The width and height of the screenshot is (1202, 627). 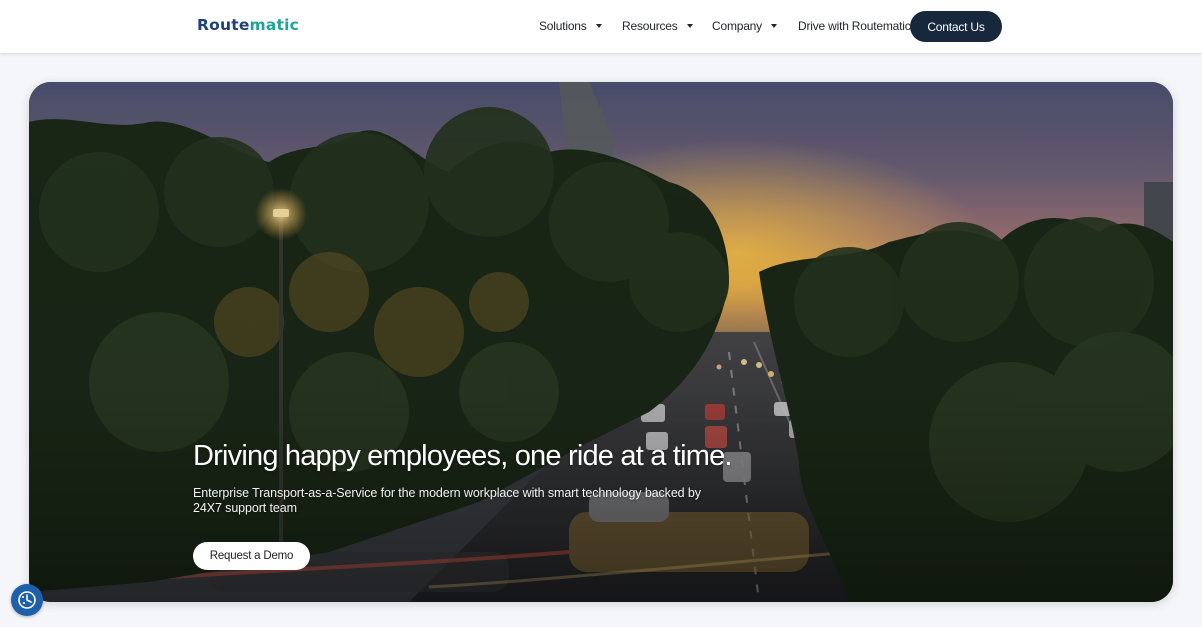 I want to click on nav-resources-label: Resources, so click(x=650, y=26).